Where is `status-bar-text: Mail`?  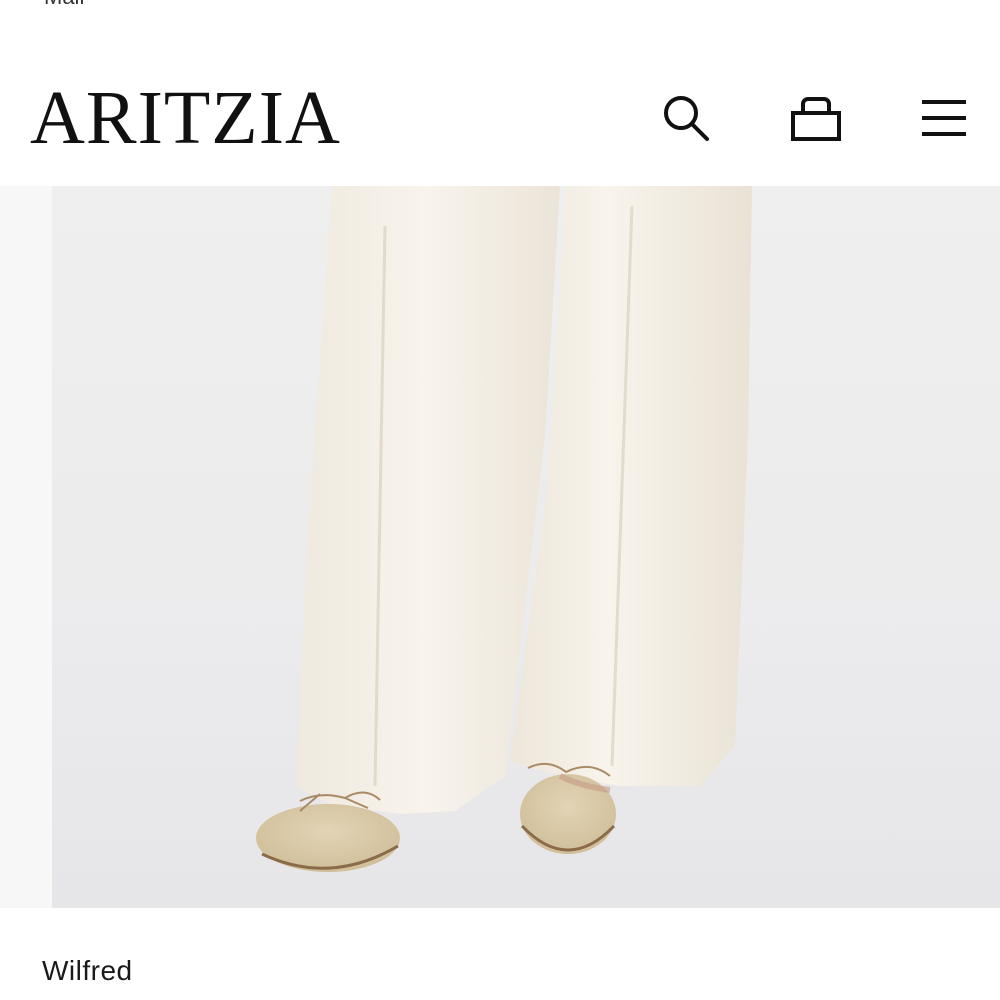
status-bar-text: Mail is located at coordinates (64, 5).